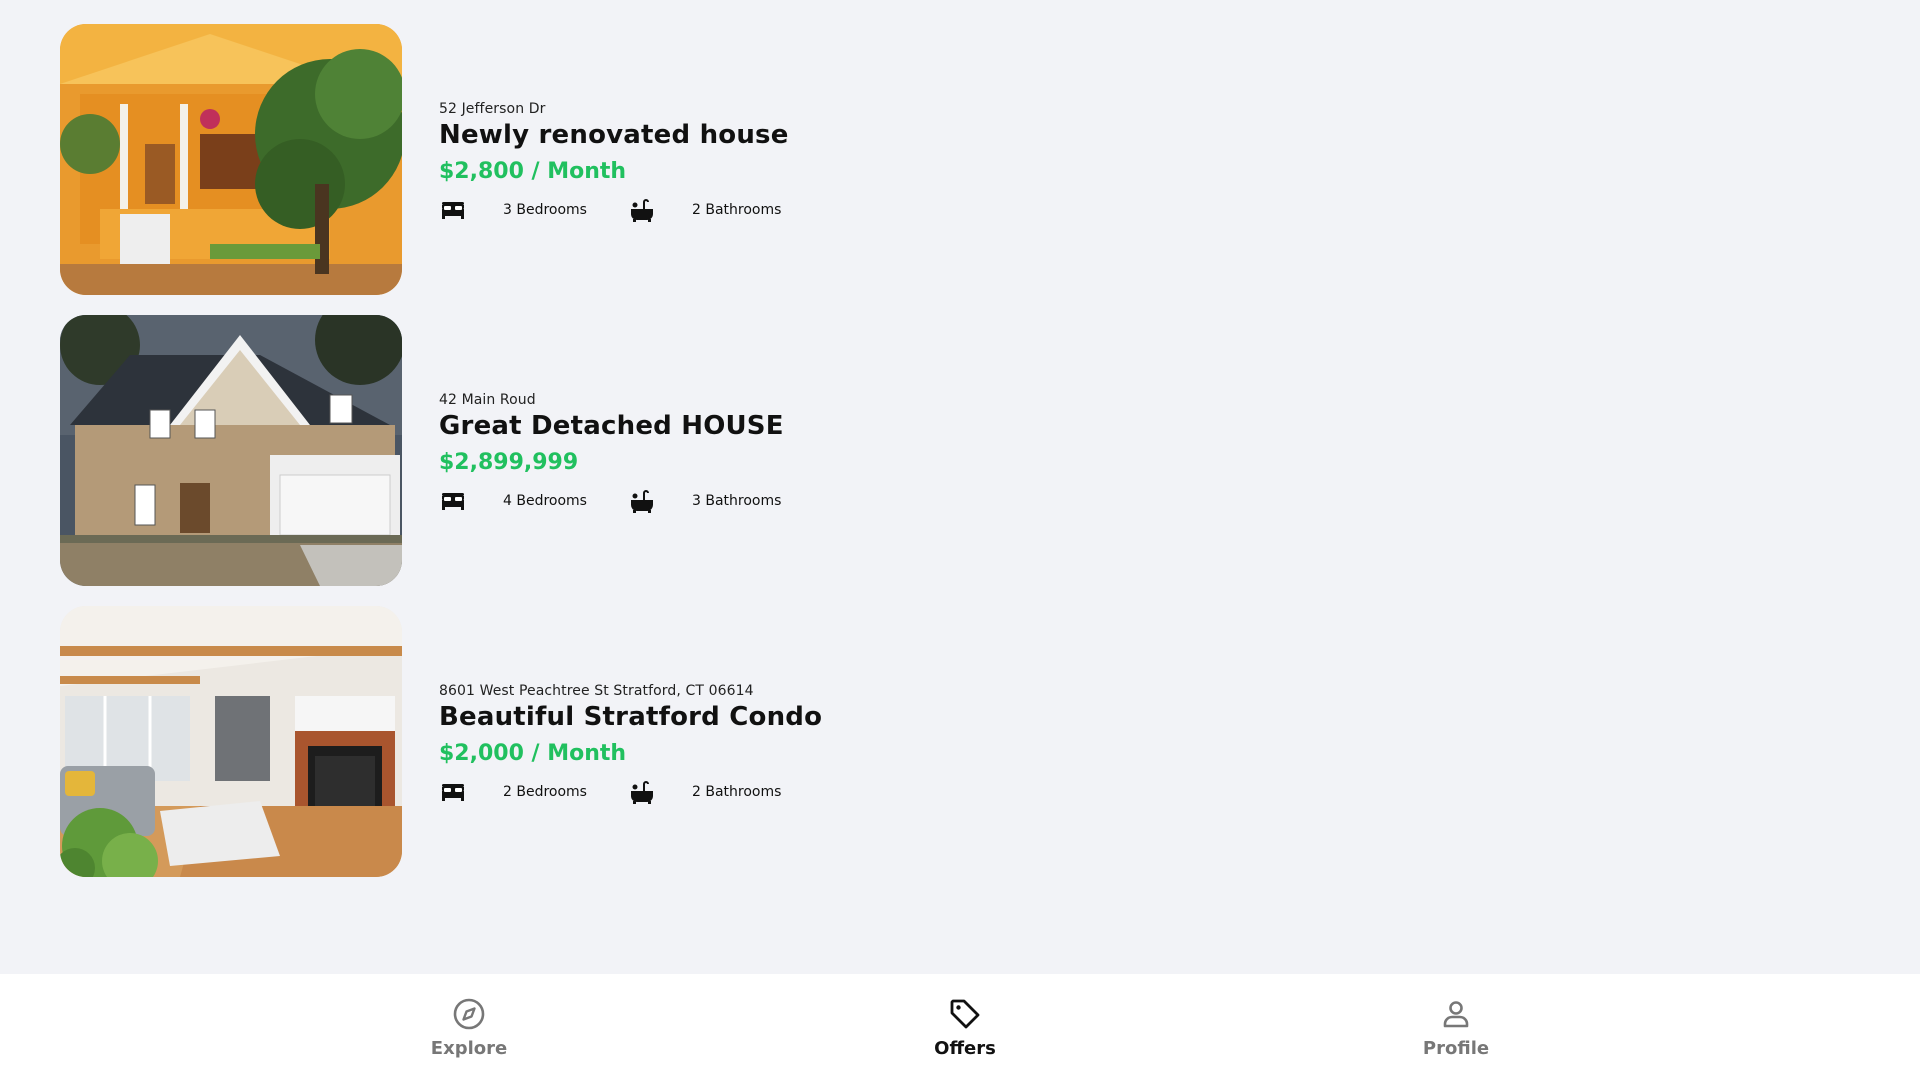 The image size is (1920, 1080). I want to click on bedrooms-count: 4 Bedrooms, so click(545, 501).